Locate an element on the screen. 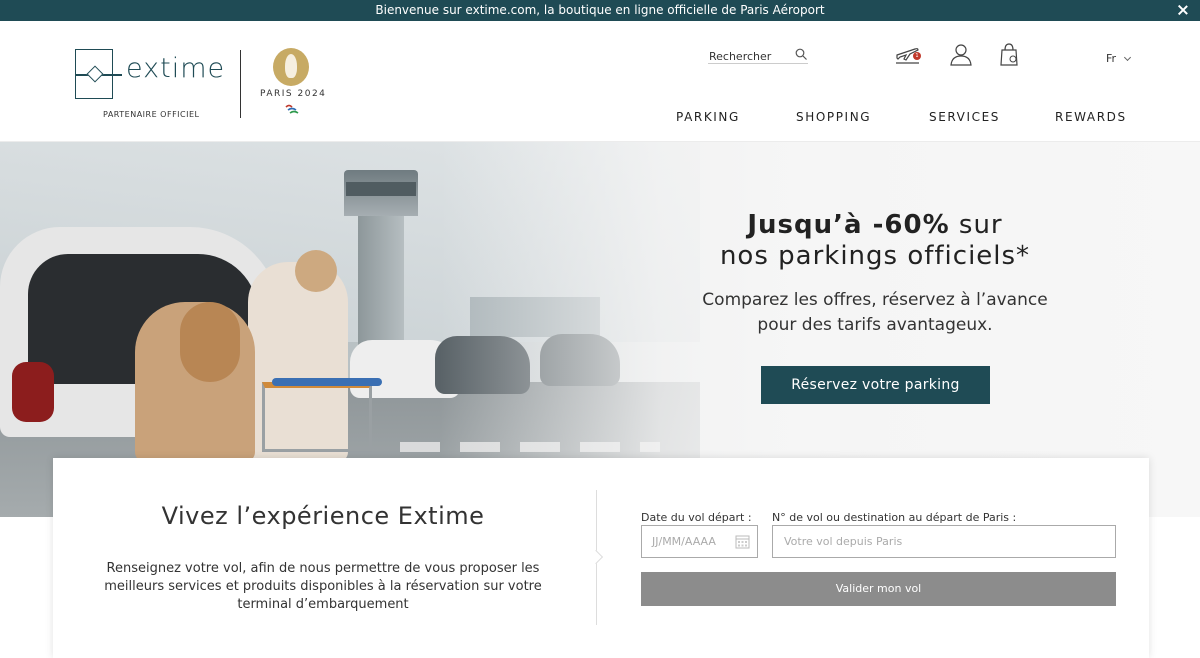  paris-2024-label: PARIS 2024 is located at coordinates (293, 94).